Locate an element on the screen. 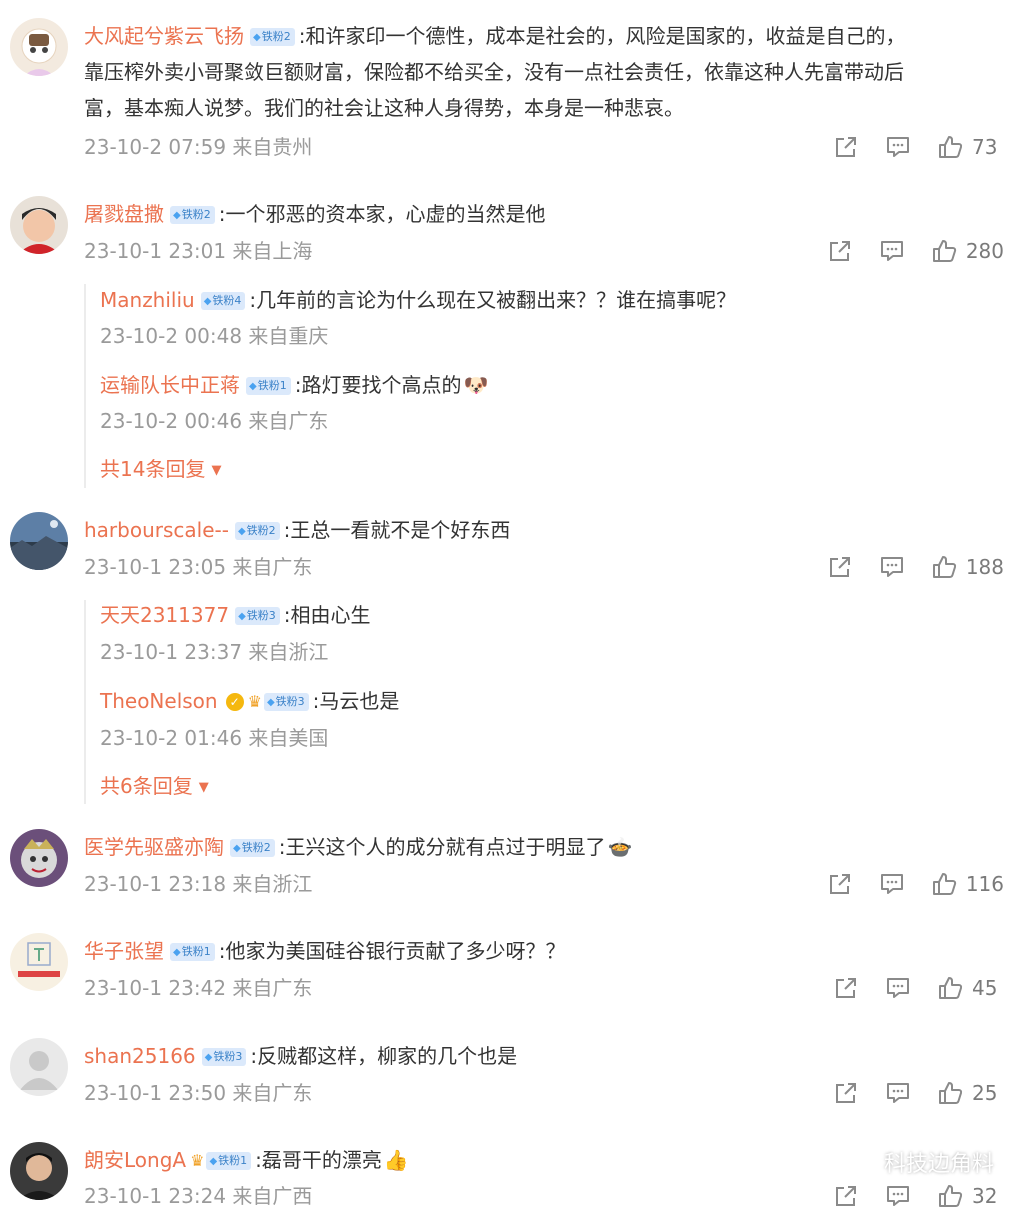 The width and height of the screenshot is (1024, 1214). comment-text-line: 富，基本痴人说梦。我们的社会让这种人身得势，本身是一种悲哀。 is located at coordinates (544, 108).